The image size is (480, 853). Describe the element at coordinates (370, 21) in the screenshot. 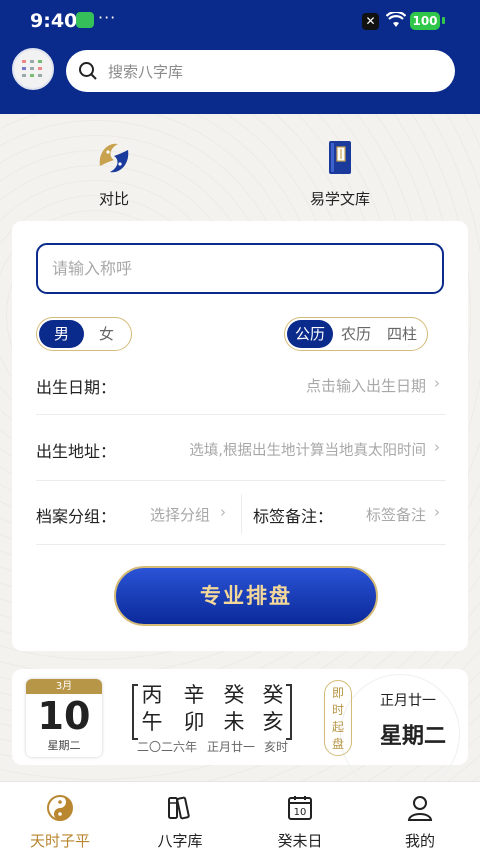

I see `no-sim-icon: ✕` at that location.